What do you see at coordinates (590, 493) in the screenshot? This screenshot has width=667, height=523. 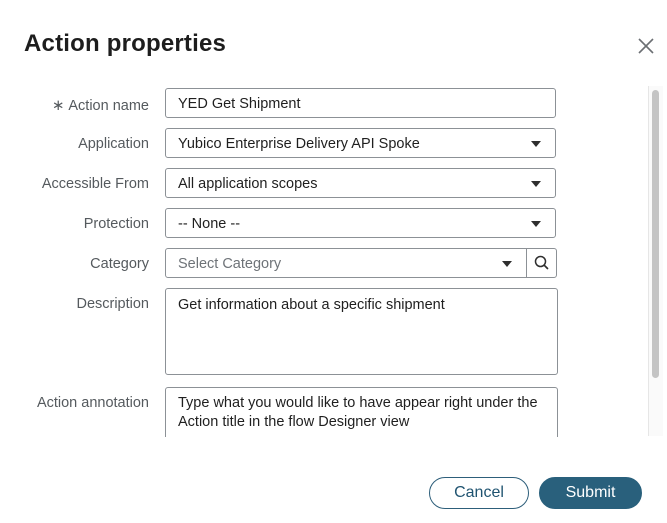 I see `submit-button: Submit` at bounding box center [590, 493].